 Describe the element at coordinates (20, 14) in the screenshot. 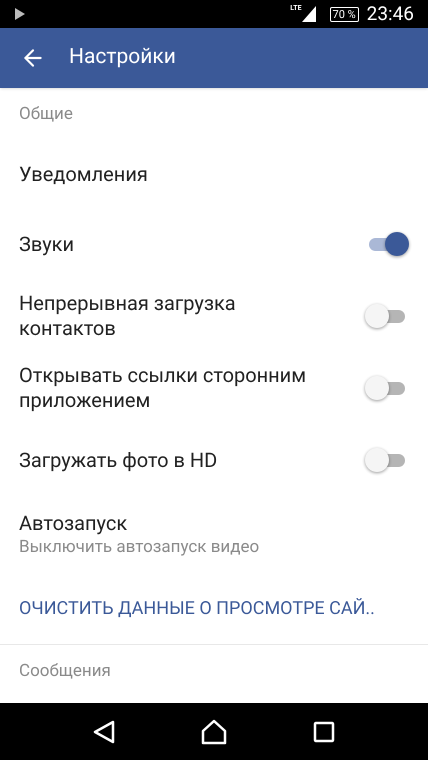

I see `play-icon` at that location.